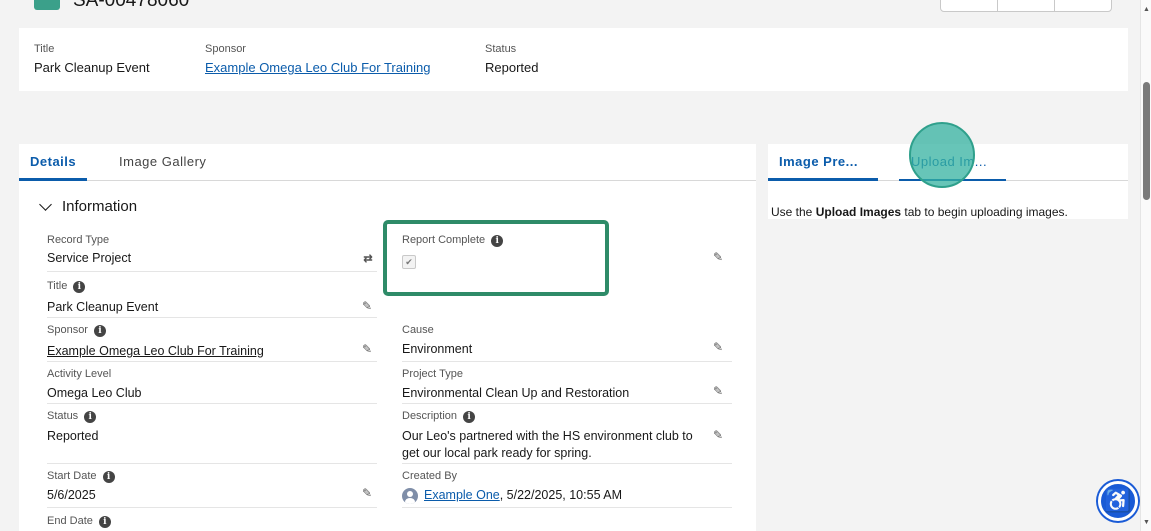 The image size is (1151, 531). What do you see at coordinates (512, 67) in the screenshot?
I see `highlight-status-value: Reported` at bounding box center [512, 67].